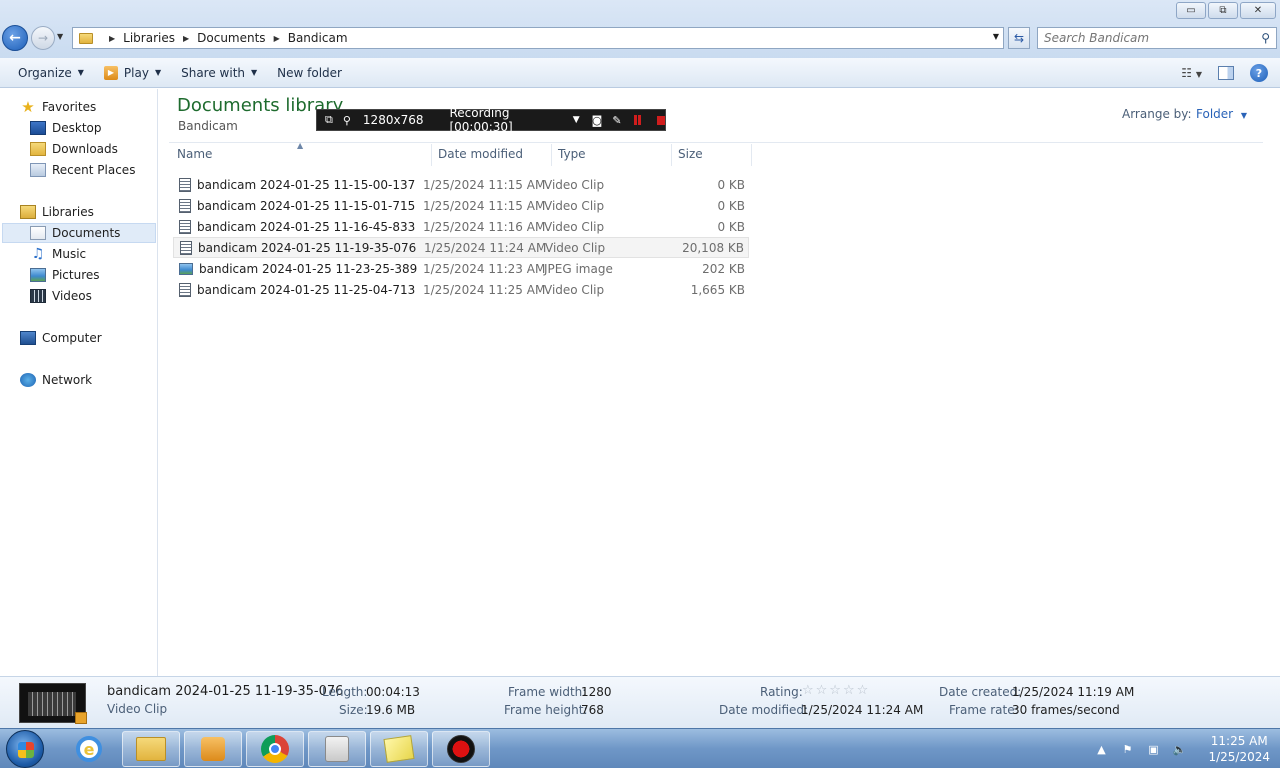 Image resolution: width=1280 pixels, height=768 pixels. What do you see at coordinates (58, 254) in the screenshot?
I see `sidebar-item-music: ♫ Music` at bounding box center [58, 254].